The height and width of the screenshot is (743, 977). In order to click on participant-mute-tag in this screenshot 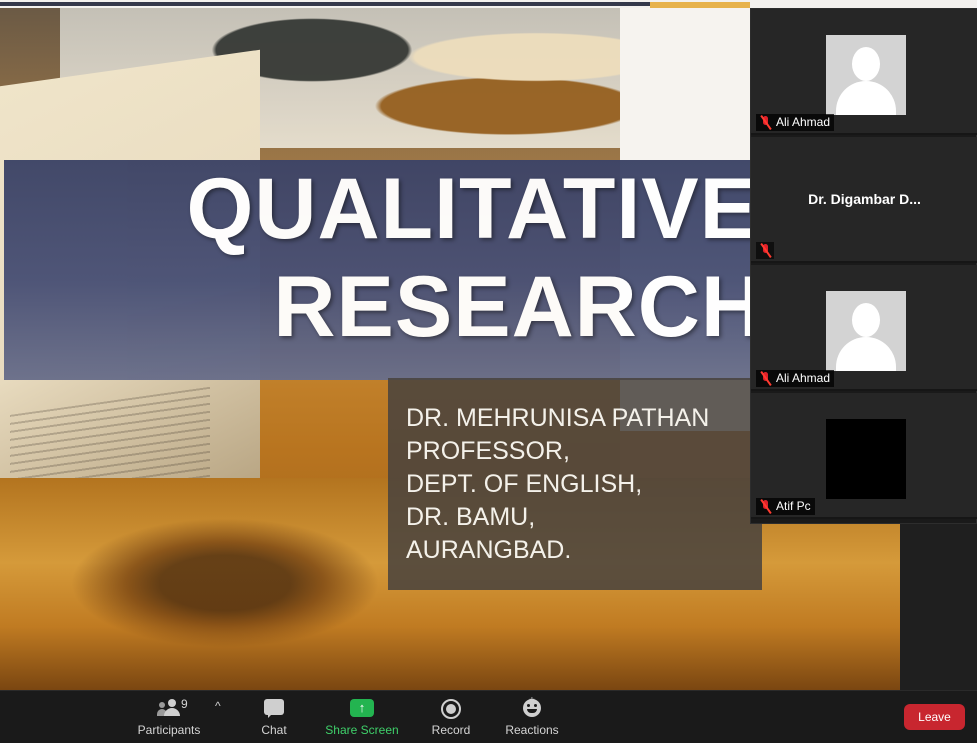, I will do `click(765, 250)`.